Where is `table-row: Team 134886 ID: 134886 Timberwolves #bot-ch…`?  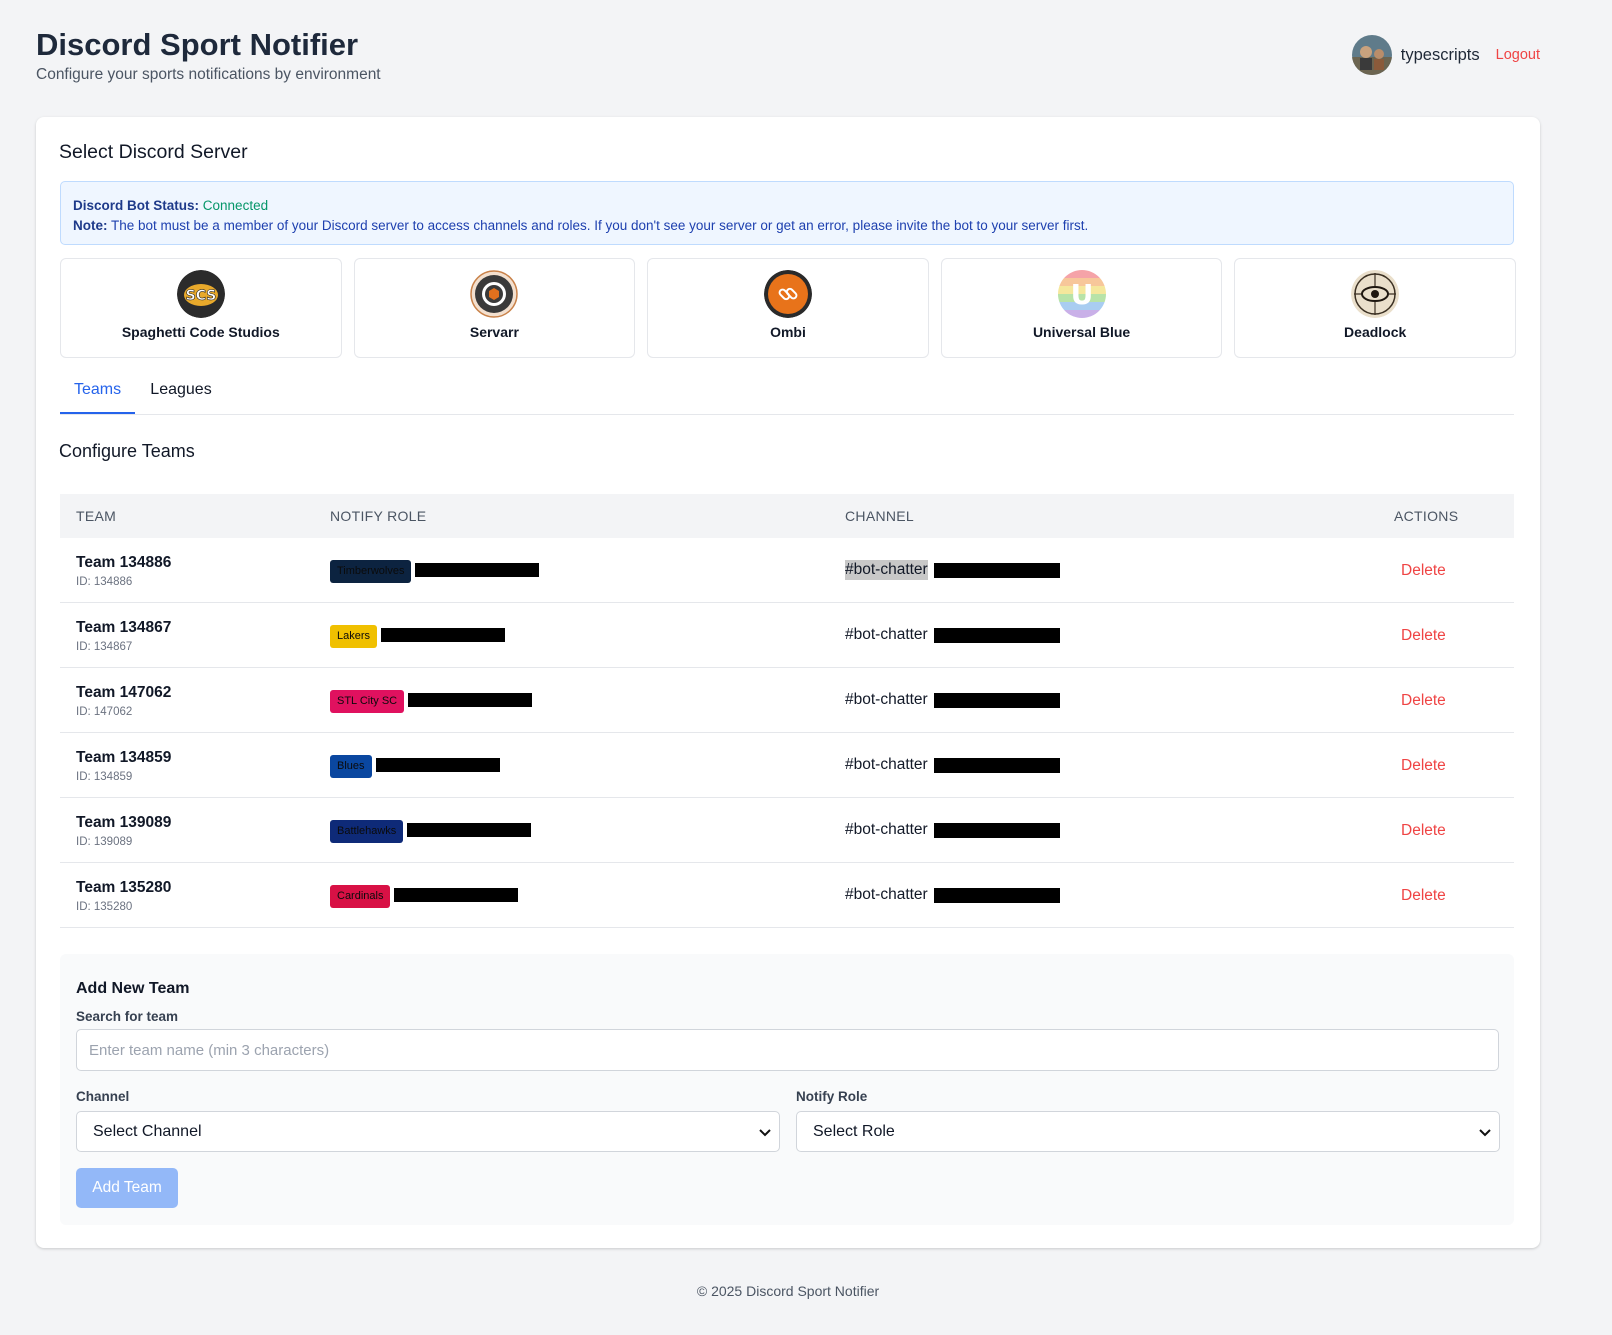
table-row: Team 134886 ID: 134886 Timberwolves #bot-ch… is located at coordinates (787, 570).